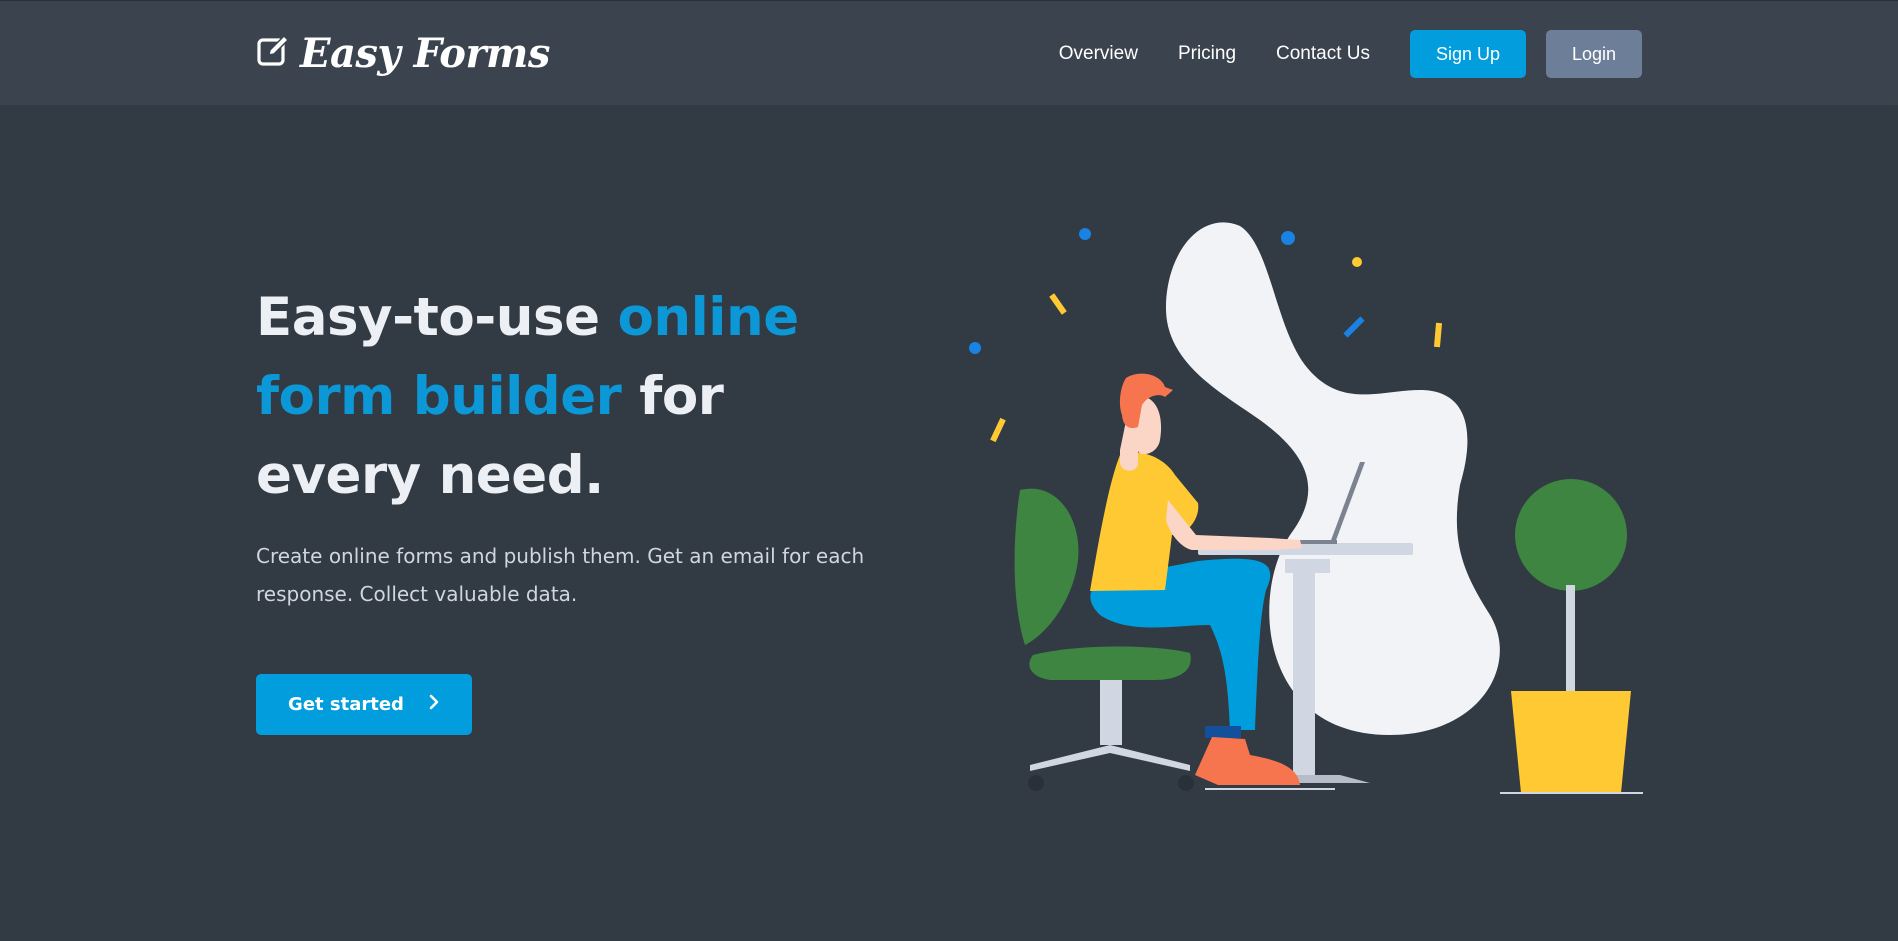 This screenshot has width=1898, height=941. What do you see at coordinates (437, 317) in the screenshot?
I see `hero-title-part1: Easy-to-use` at bounding box center [437, 317].